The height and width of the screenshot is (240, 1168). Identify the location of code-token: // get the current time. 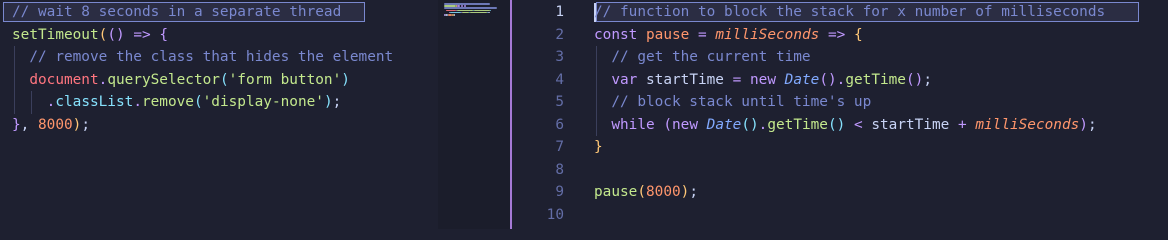
(702, 57).